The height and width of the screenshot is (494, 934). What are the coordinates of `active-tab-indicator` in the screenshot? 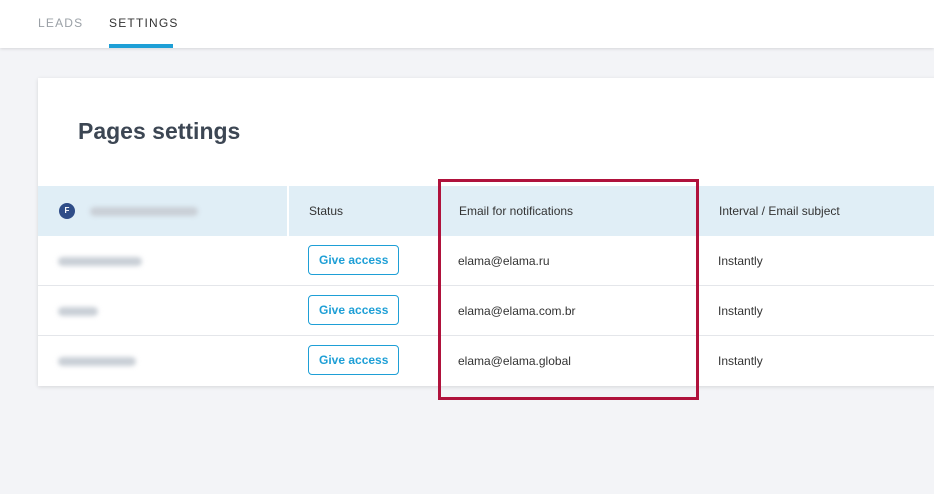 It's located at (141, 46).